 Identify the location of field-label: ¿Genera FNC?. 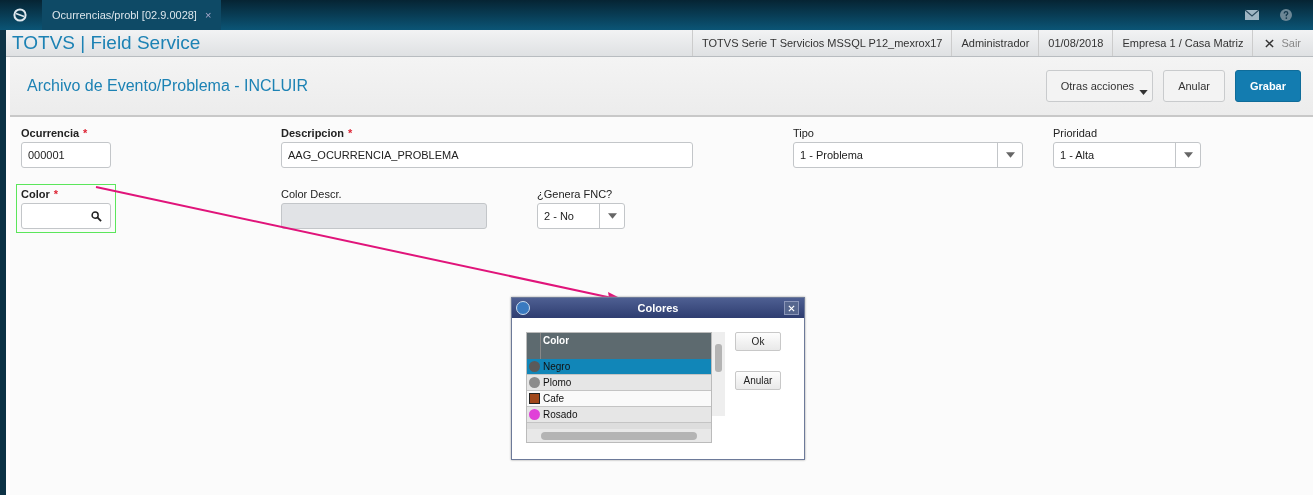
(575, 194).